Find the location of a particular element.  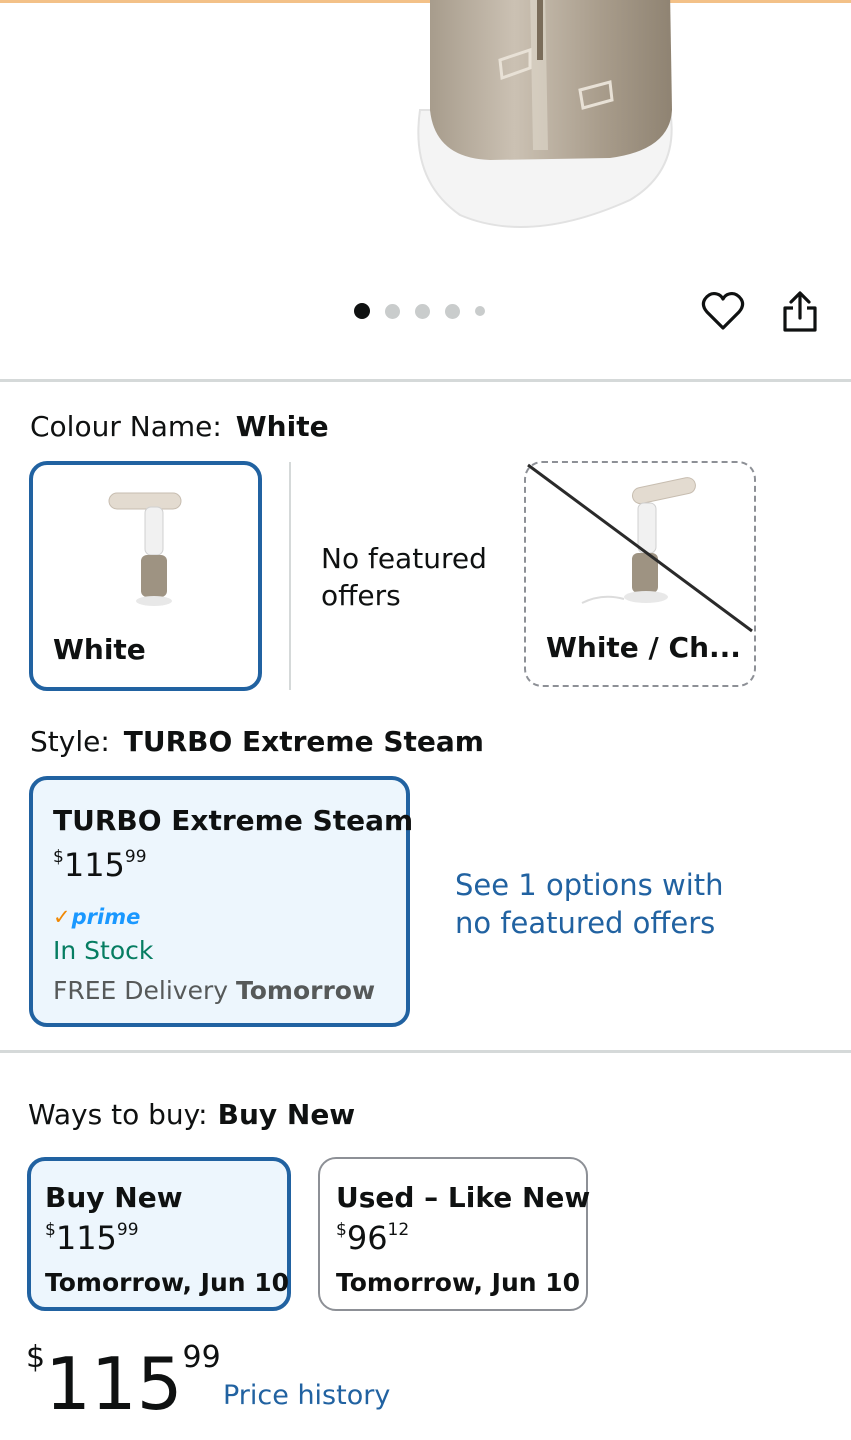

delivery-info: FREE Delivery Tomorrow is located at coordinates (214, 990).